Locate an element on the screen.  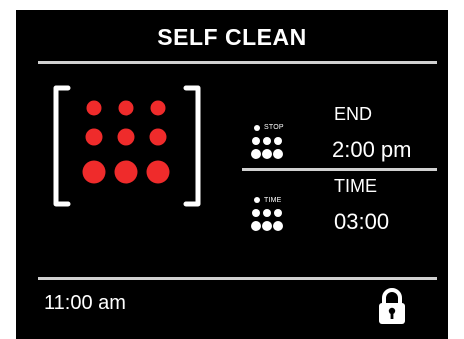
end-label: END is located at coordinates (353, 114).